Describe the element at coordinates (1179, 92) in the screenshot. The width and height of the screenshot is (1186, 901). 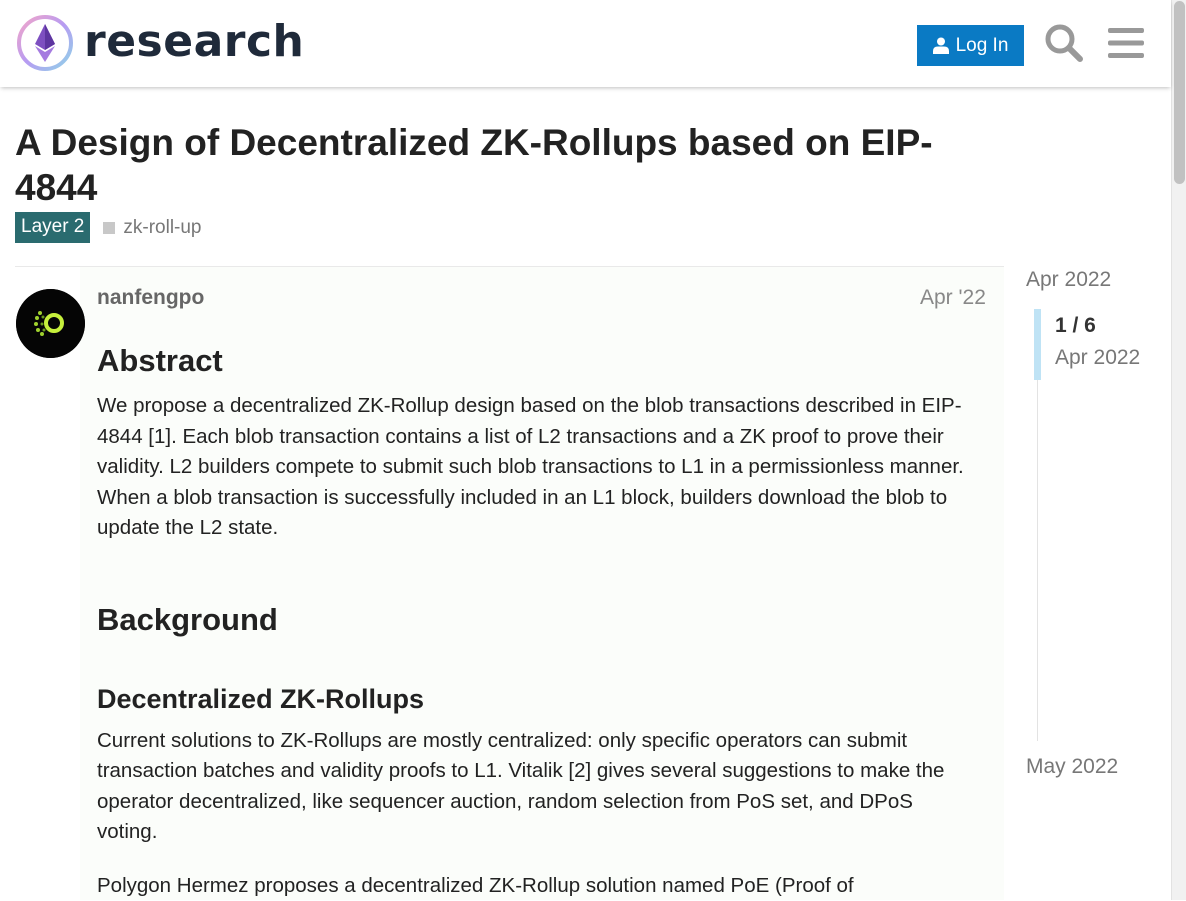
I see `scrollbar-thumb` at that location.